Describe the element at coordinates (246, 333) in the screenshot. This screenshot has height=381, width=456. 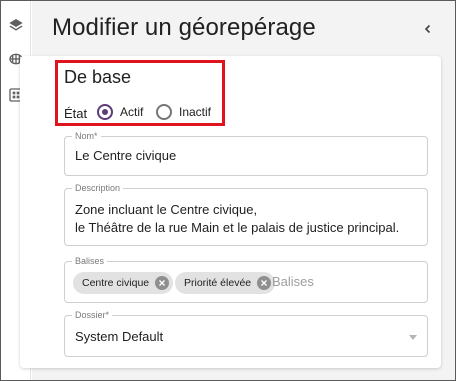
I see `folder-select: Dossier* System Default` at that location.